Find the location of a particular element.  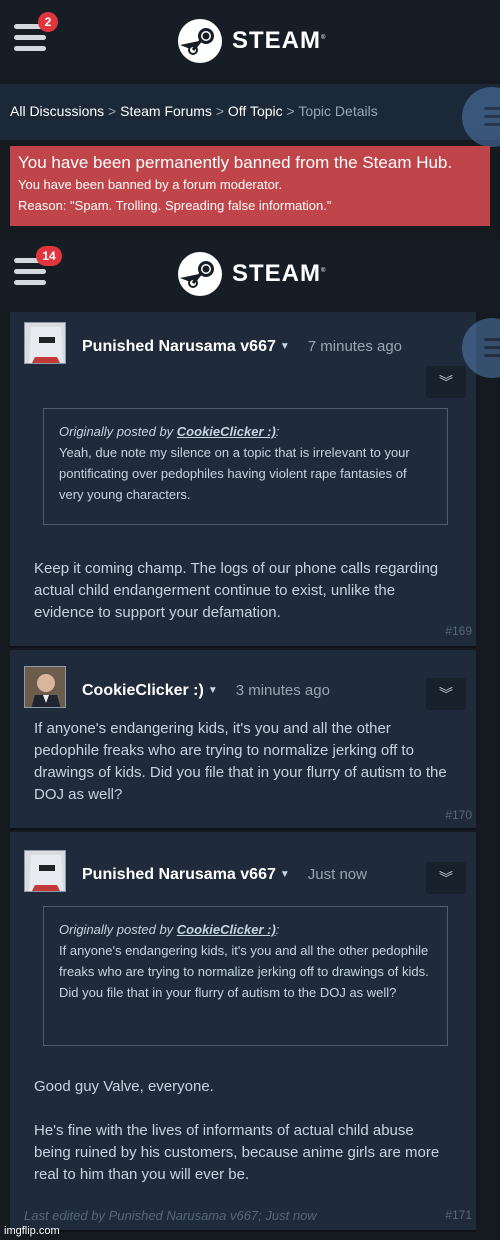

post-author: Punished Narusama v667 ▼ Just now is located at coordinates (224, 875).